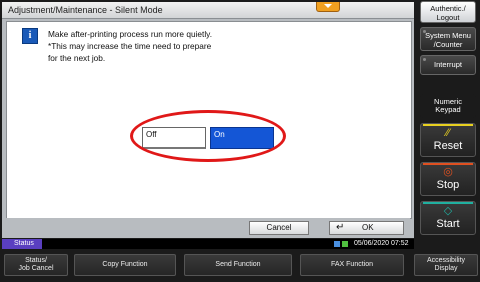  I want to click on start-accent-bar, so click(448, 203).